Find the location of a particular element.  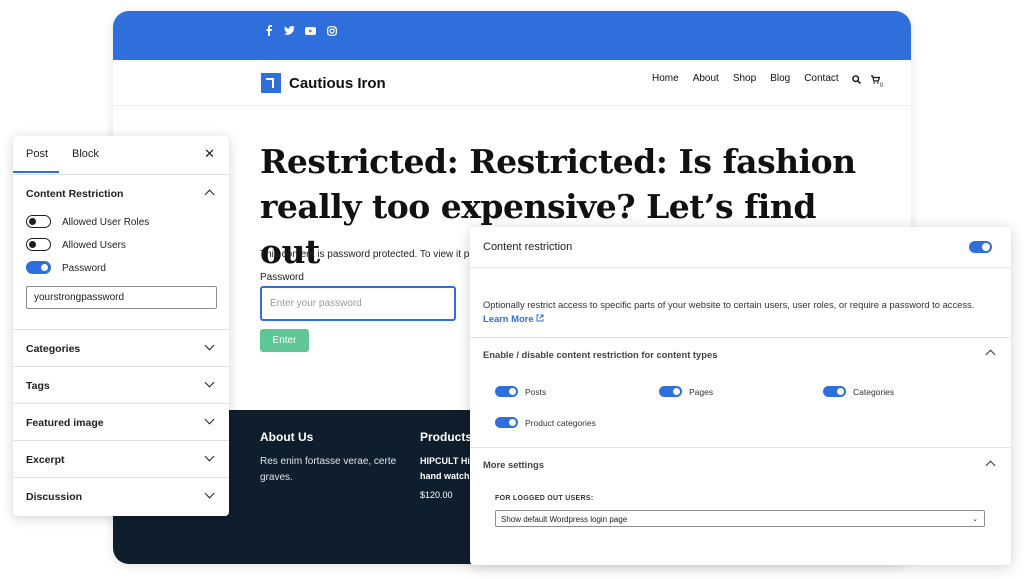

featured-image-header: Featured image is located at coordinates (121, 422).